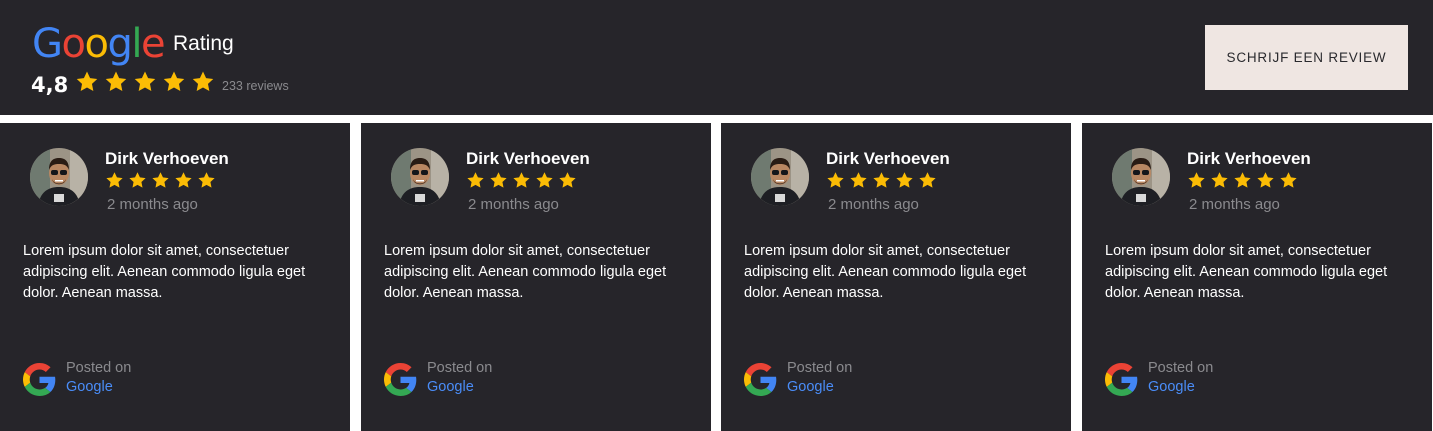  I want to click on header-stars, so click(145, 82).